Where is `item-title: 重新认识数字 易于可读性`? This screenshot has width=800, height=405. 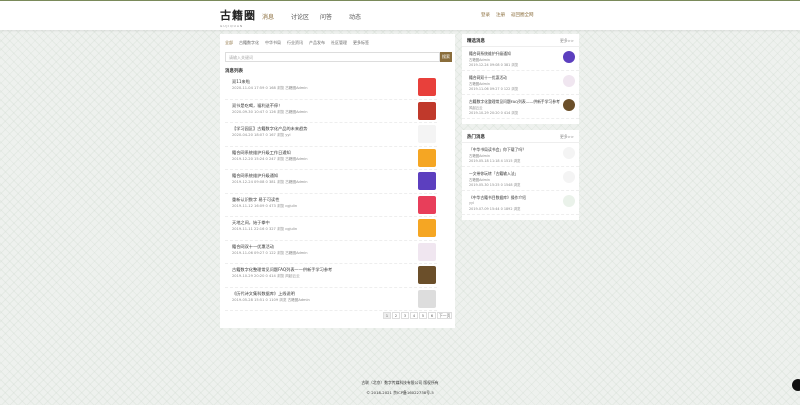
item-title: 重新认识数字 易于可读性 is located at coordinates (255, 200).